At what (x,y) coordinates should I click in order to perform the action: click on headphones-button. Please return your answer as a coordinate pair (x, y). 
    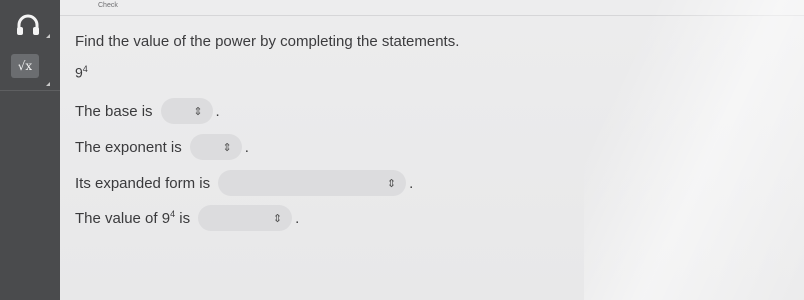
    Looking at the image, I should click on (28, 25).